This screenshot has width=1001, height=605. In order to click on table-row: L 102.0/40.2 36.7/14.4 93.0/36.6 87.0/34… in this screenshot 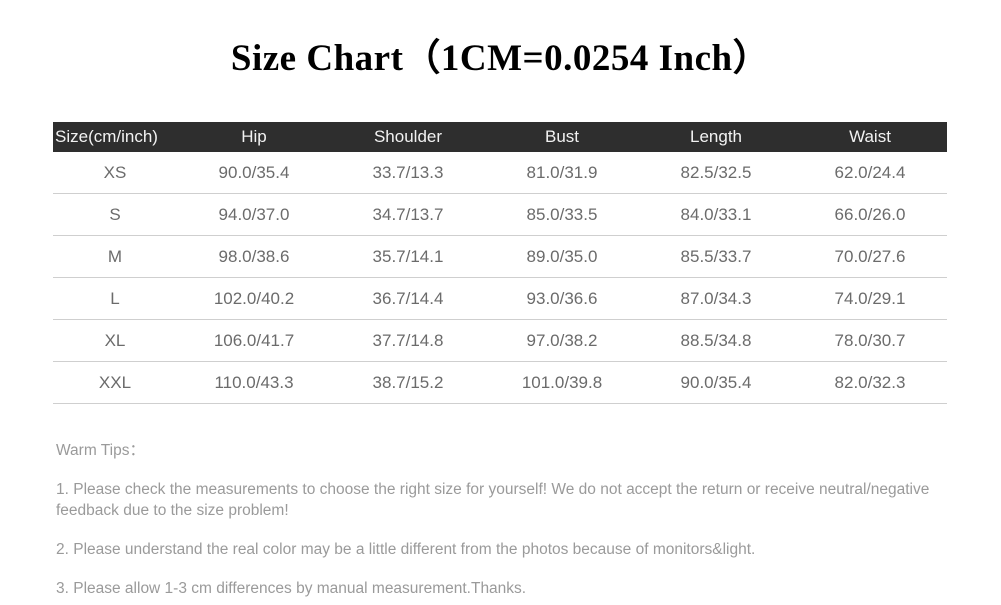, I will do `click(500, 298)`.